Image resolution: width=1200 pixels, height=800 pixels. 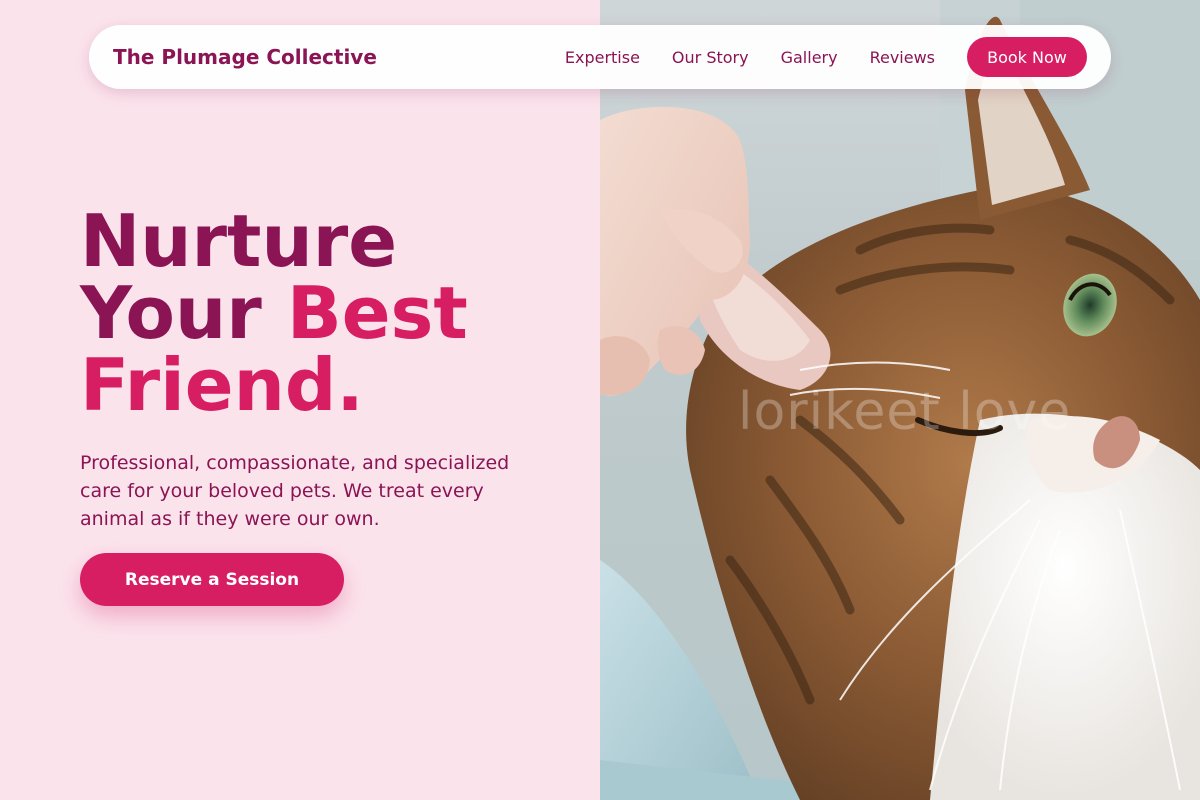 What do you see at coordinates (710, 57) in the screenshot?
I see `nav-link-our-story: Our Story` at bounding box center [710, 57].